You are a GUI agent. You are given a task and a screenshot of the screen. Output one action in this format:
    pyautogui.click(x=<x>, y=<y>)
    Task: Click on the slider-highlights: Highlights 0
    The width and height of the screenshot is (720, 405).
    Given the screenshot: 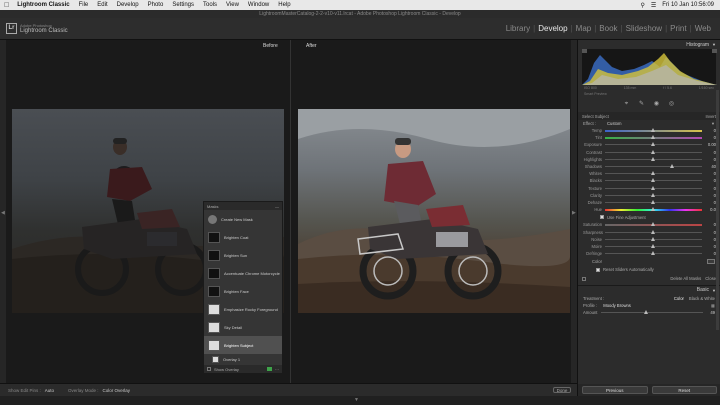 What is the action you would take?
    pyautogui.click(x=649, y=159)
    